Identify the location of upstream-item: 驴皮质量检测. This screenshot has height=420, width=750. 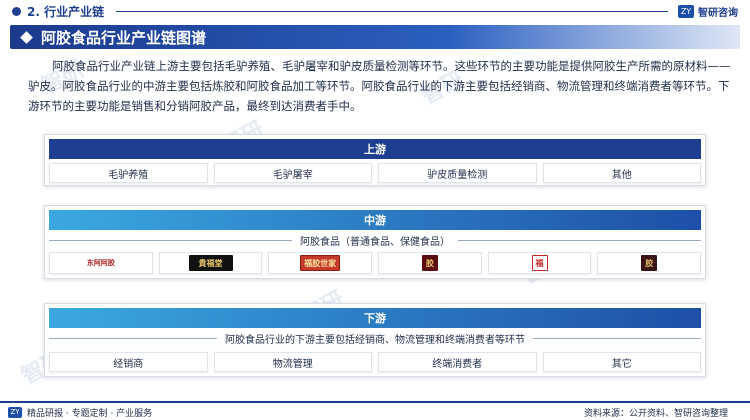
(457, 173).